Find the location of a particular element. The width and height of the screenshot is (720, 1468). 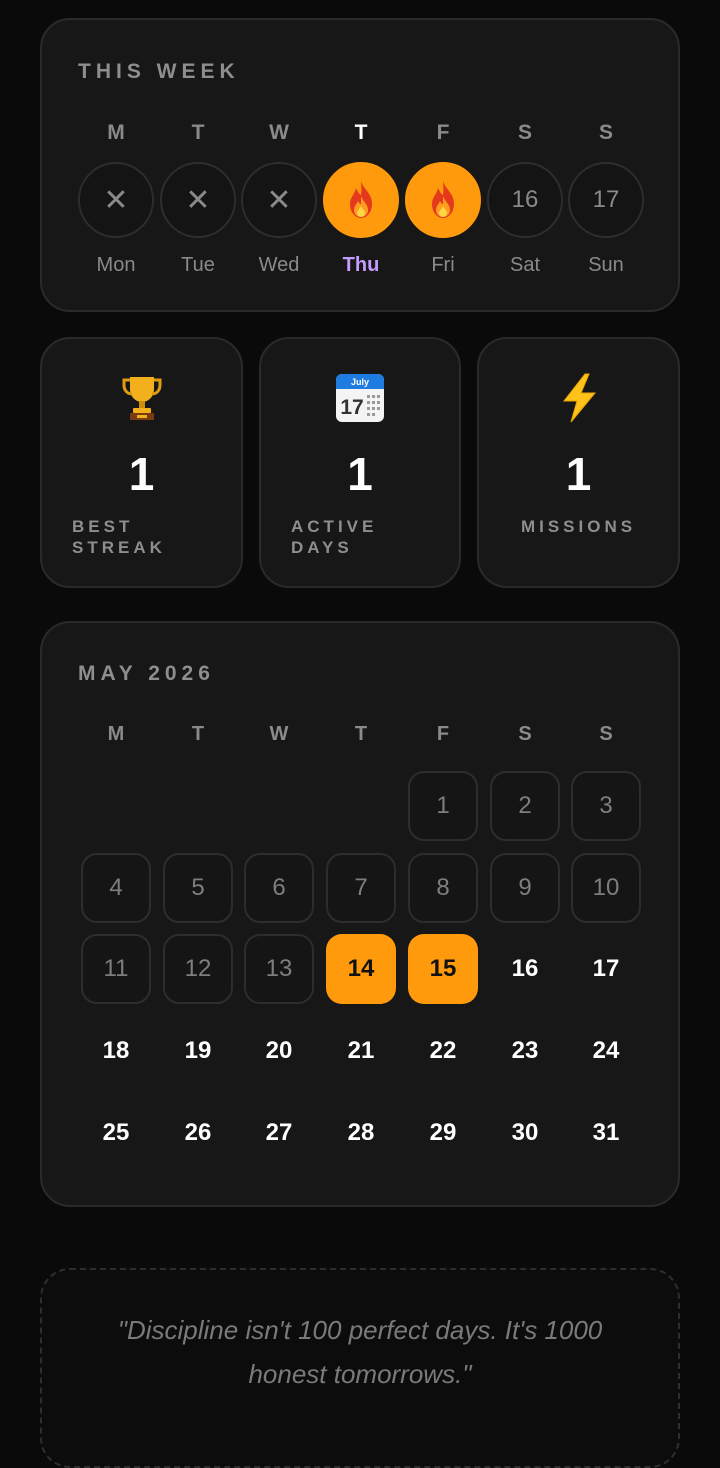

calendar-day-past: 3 is located at coordinates (606, 806).